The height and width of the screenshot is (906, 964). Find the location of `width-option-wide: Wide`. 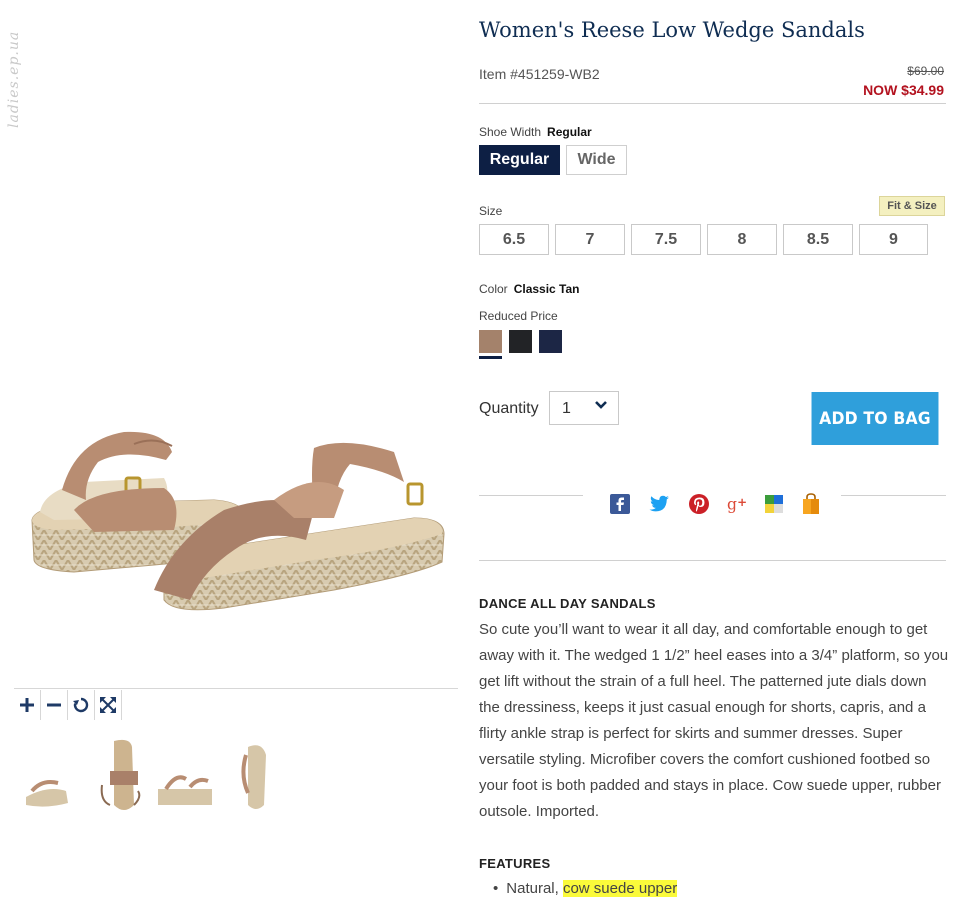

width-option-wide: Wide is located at coordinates (596, 160).